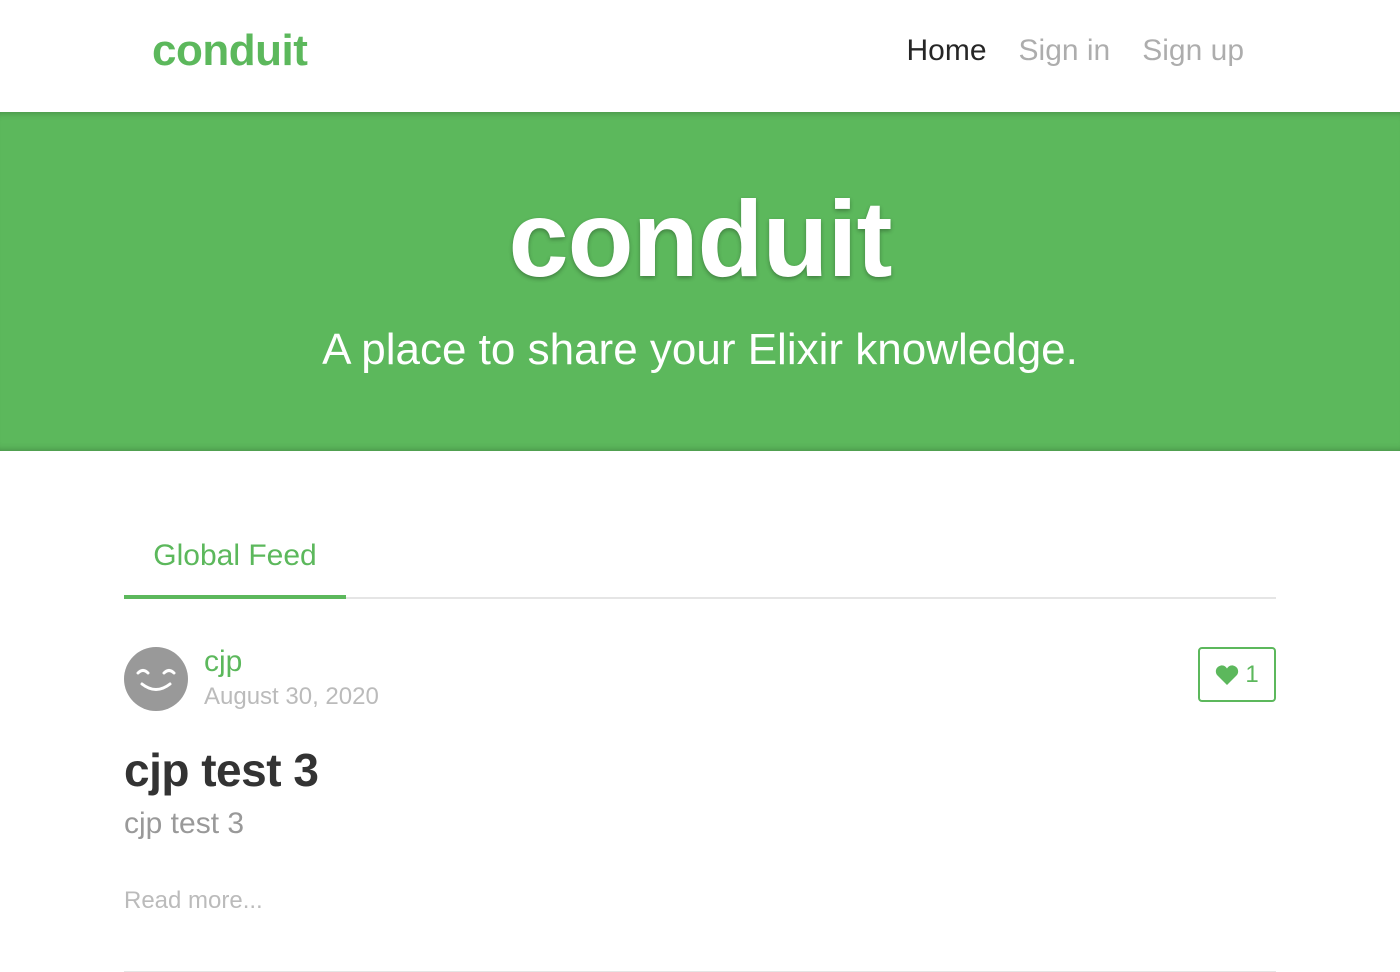 The height and width of the screenshot is (972, 1400). Describe the element at coordinates (221, 770) in the screenshot. I see `article-title-link: cjp test 3` at that location.